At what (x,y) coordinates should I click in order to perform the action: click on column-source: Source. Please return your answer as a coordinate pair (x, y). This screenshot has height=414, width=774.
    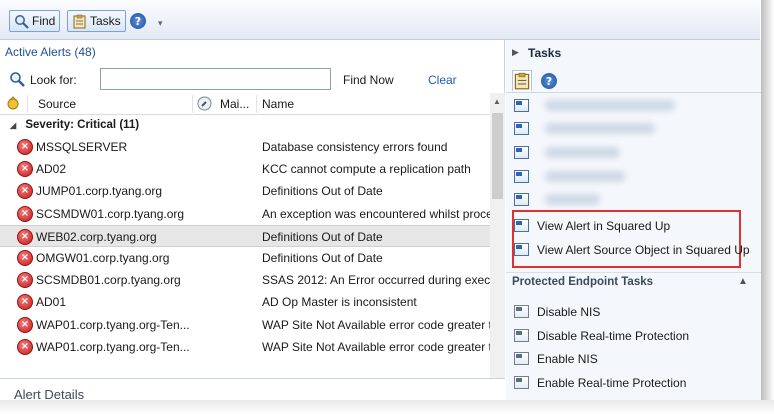
    Looking at the image, I should click on (57, 104).